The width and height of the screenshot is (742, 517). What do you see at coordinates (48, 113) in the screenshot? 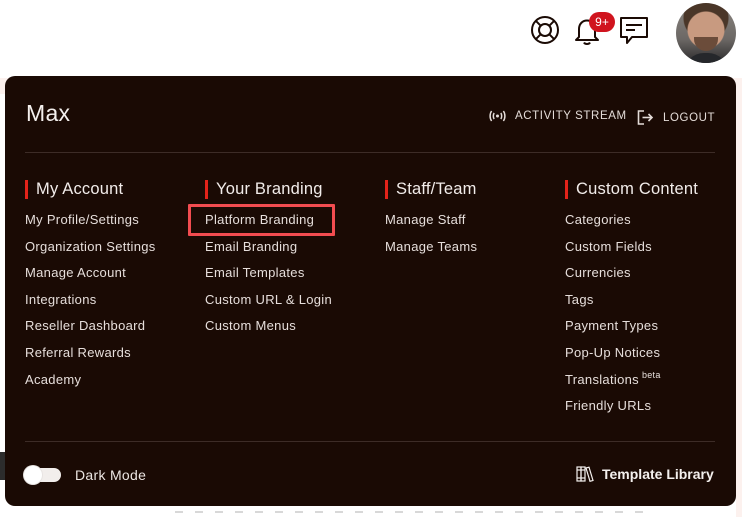
I see `user-name: Max` at bounding box center [48, 113].